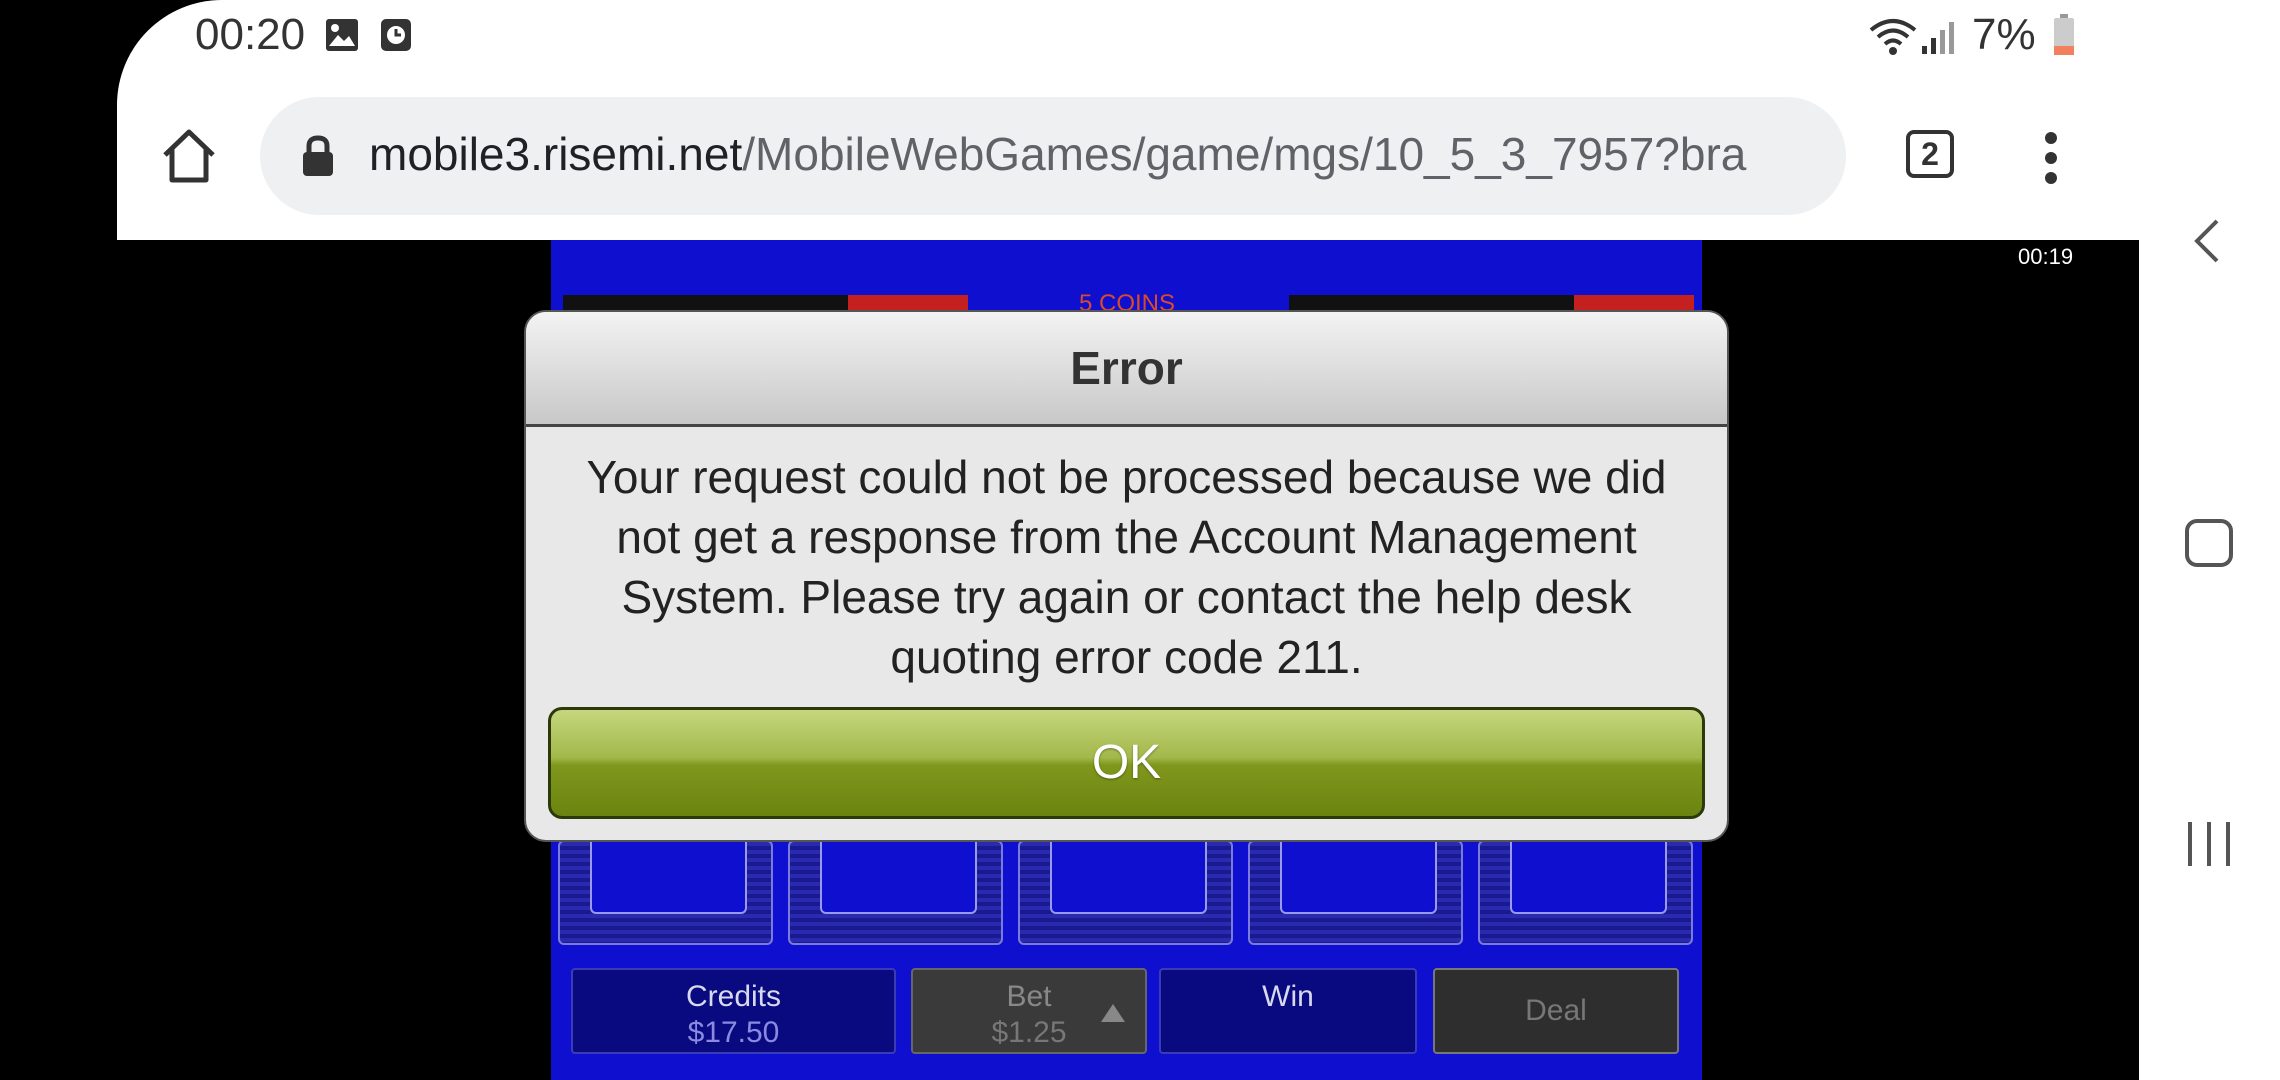 The height and width of the screenshot is (1080, 2280). I want to click on deal-button: Deal, so click(1556, 1011).